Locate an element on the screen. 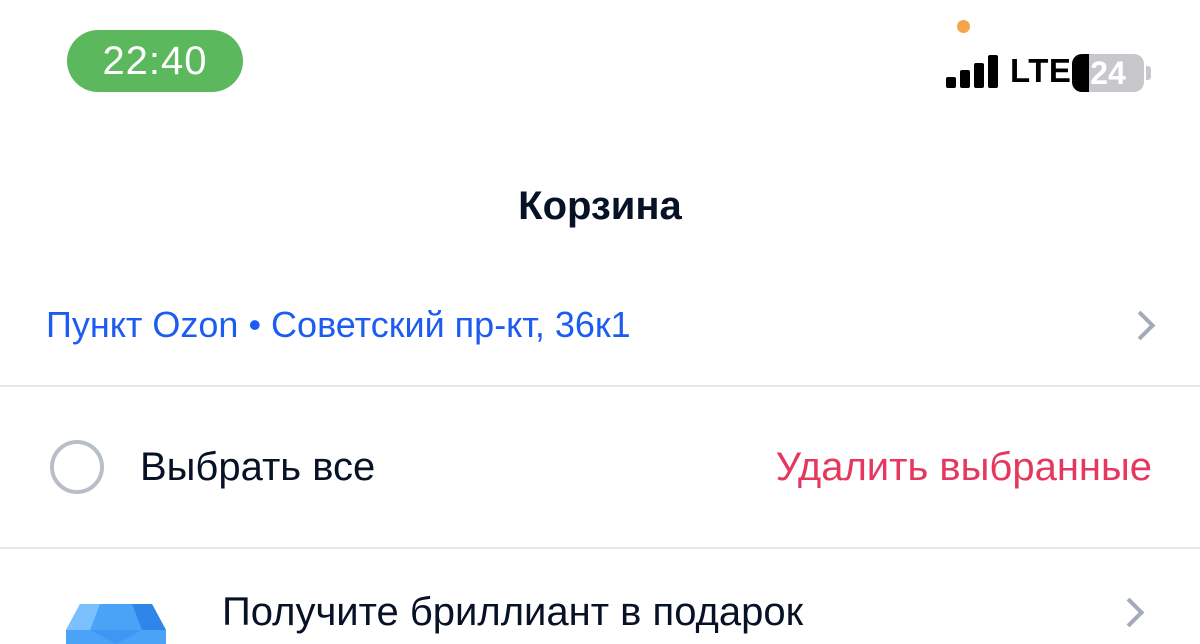 The height and width of the screenshot is (644, 1200). delivery-point-address: Пункт Ozon • Советский пр-кт, 36к1 is located at coordinates (338, 325).